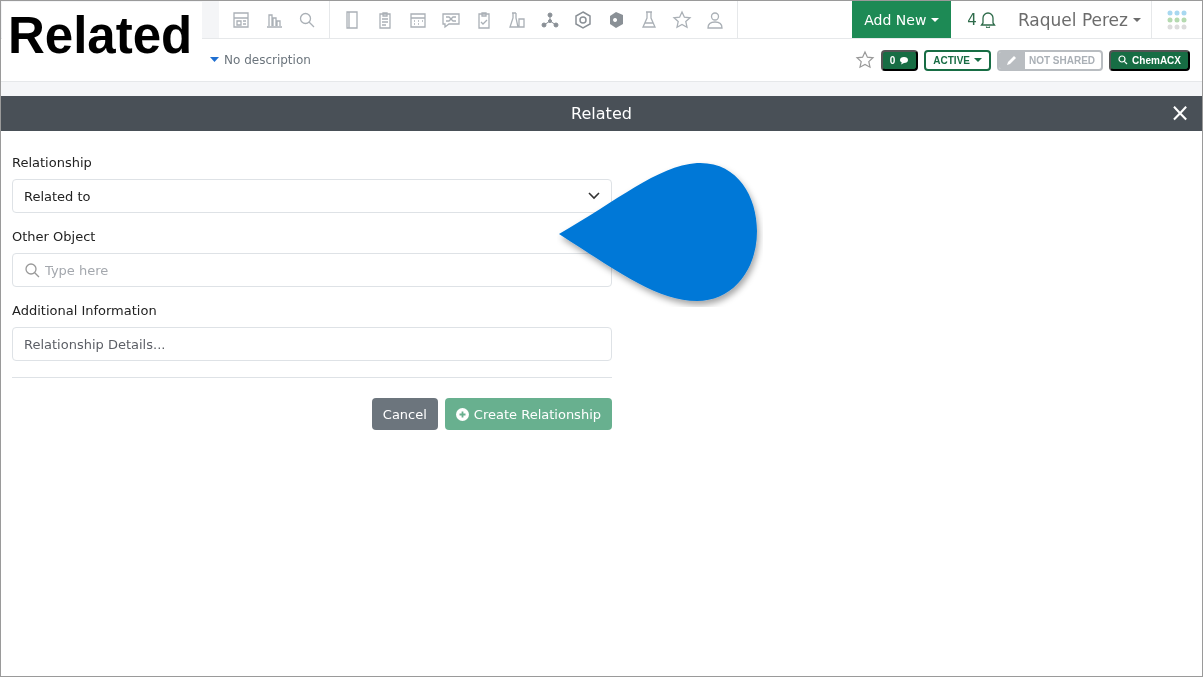  Describe the element at coordinates (52, 162) in the screenshot. I see `field-label: Relationship` at that location.